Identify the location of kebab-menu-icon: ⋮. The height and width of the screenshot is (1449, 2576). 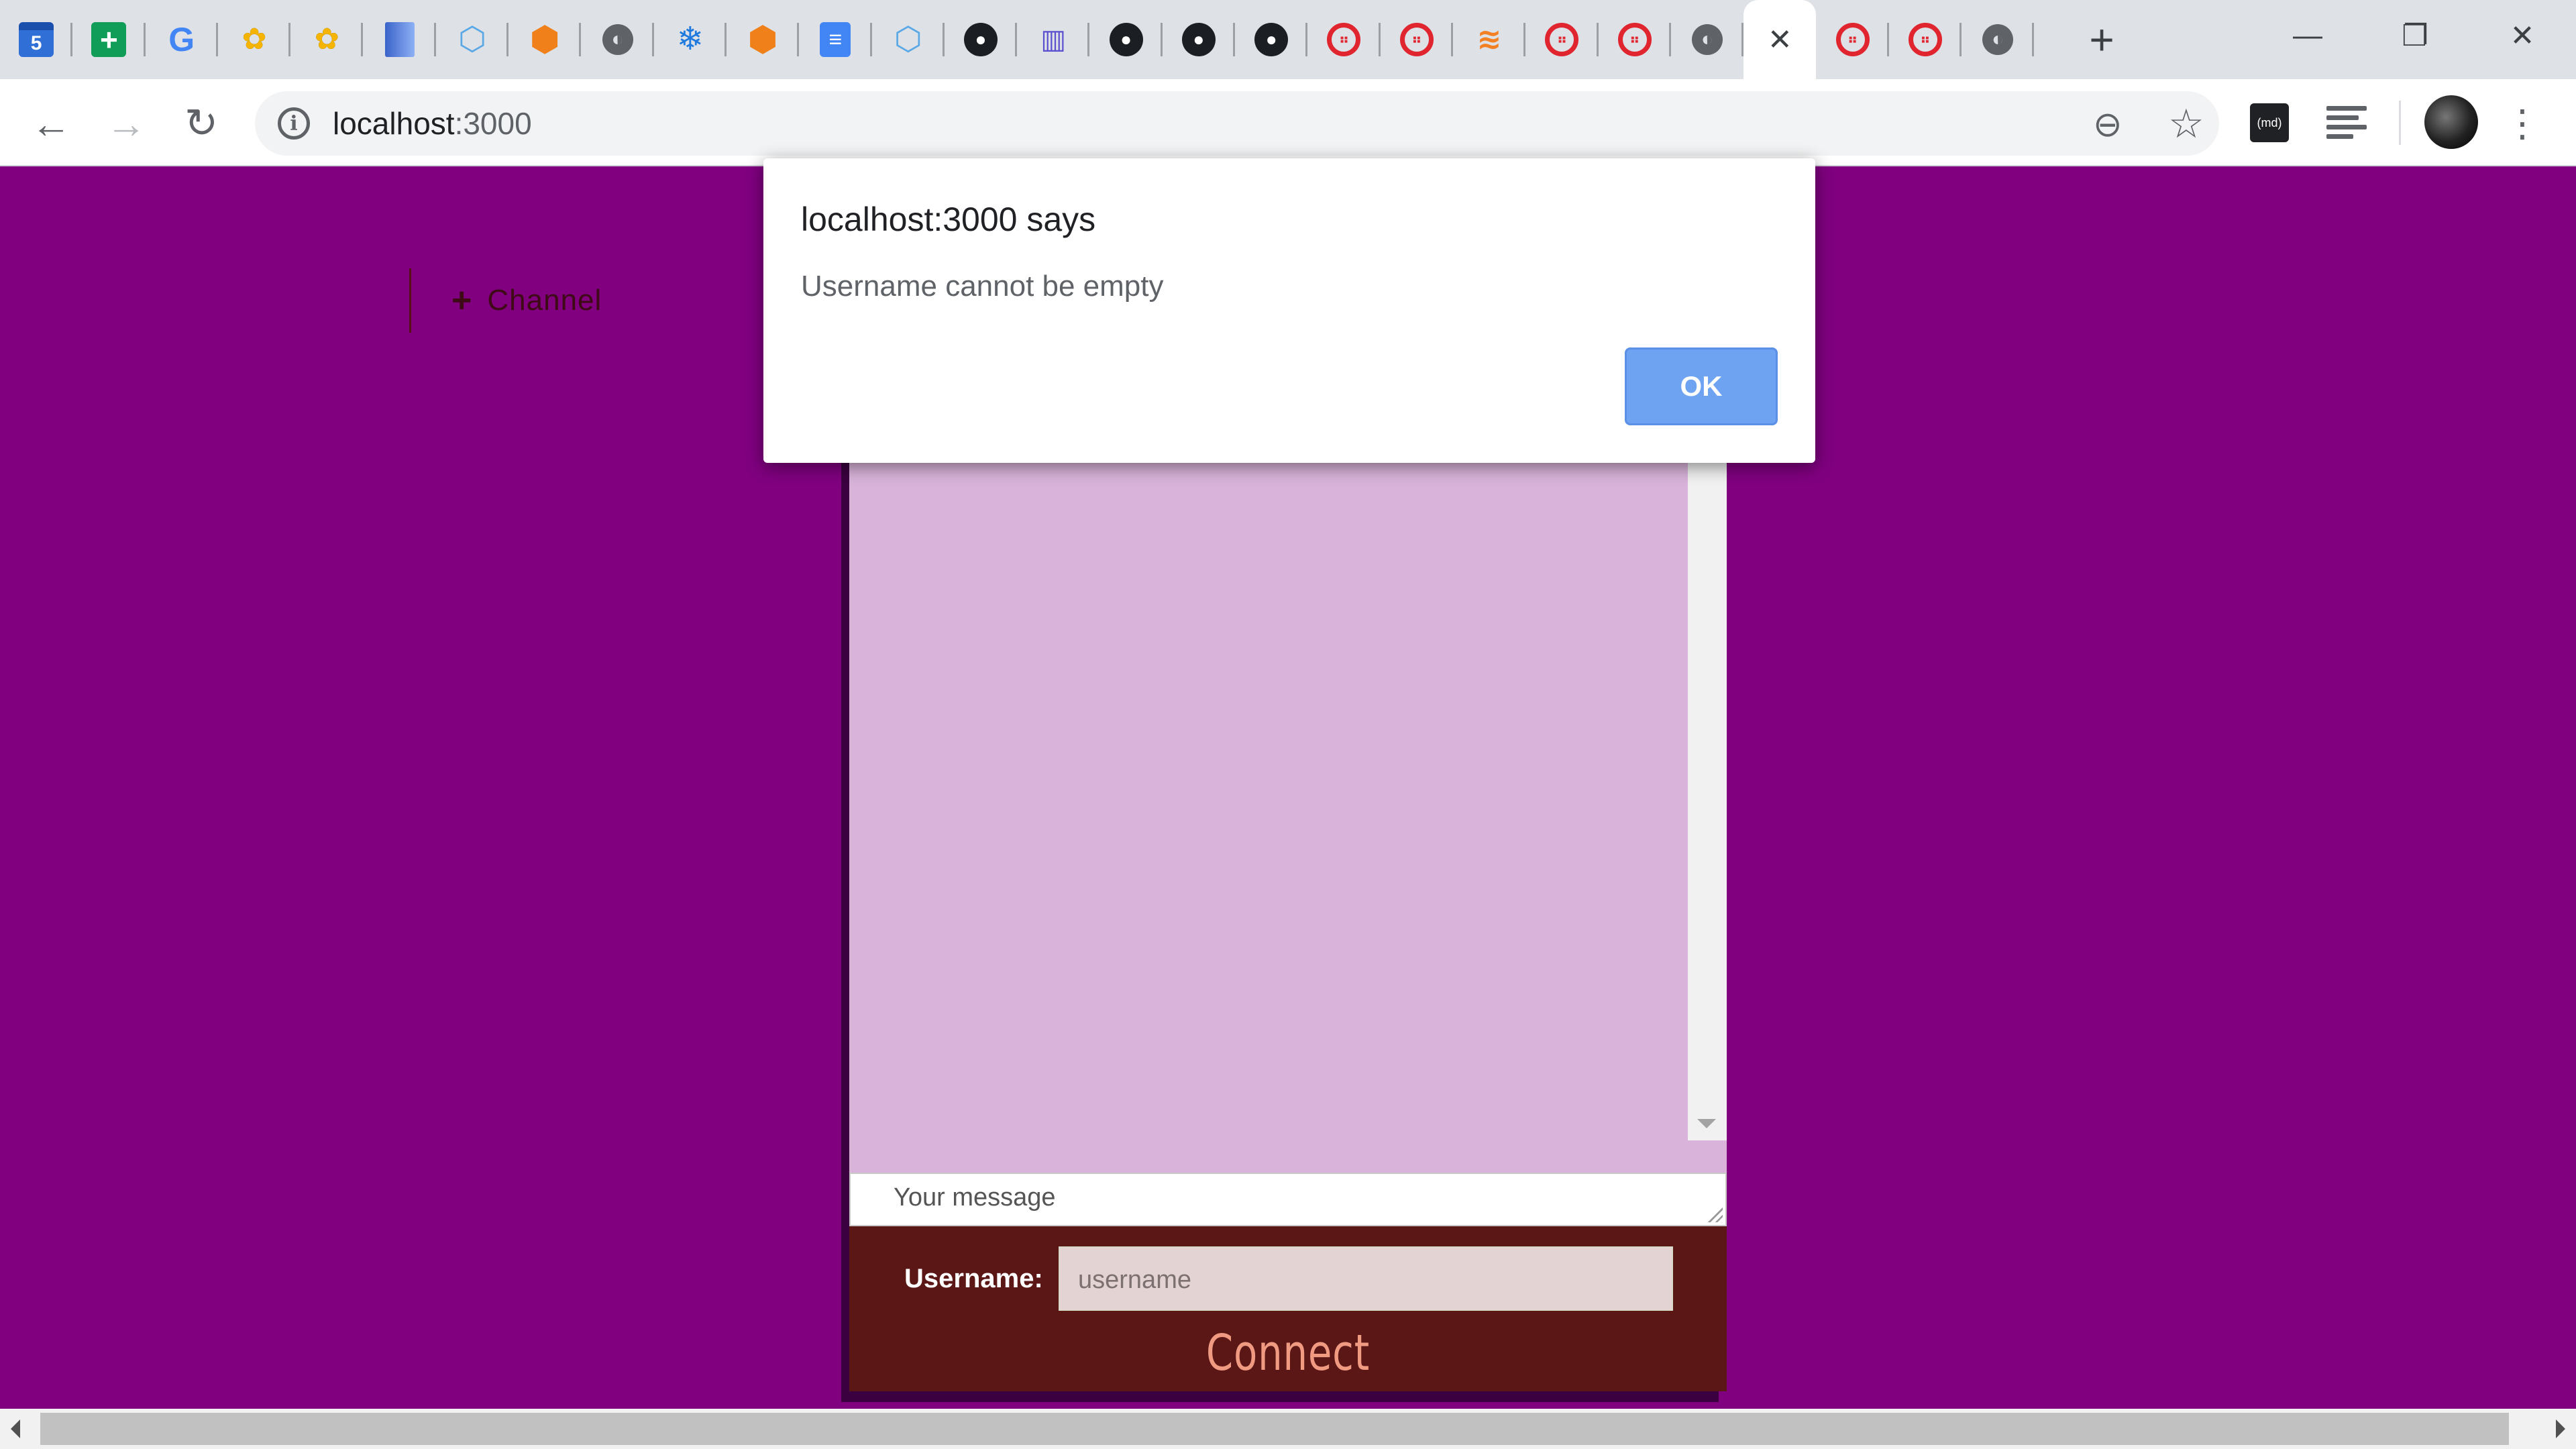
(2522, 123).